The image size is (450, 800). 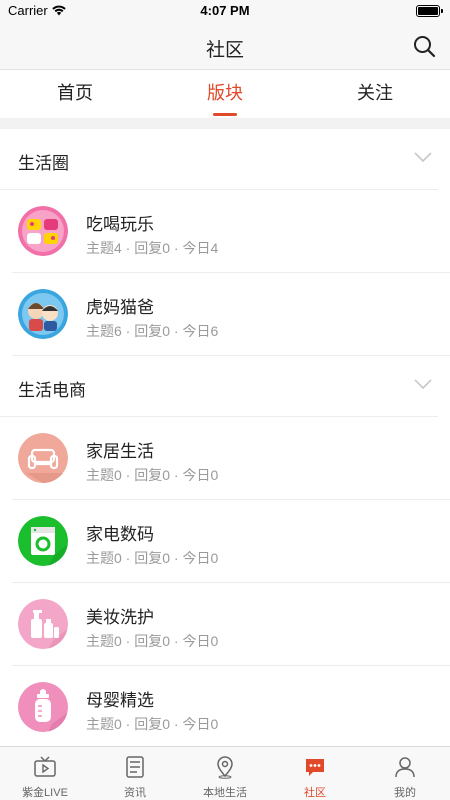 What do you see at coordinates (219, 386) in the screenshot?
I see `section-header-life-ecommerce: 生活电商` at bounding box center [219, 386].